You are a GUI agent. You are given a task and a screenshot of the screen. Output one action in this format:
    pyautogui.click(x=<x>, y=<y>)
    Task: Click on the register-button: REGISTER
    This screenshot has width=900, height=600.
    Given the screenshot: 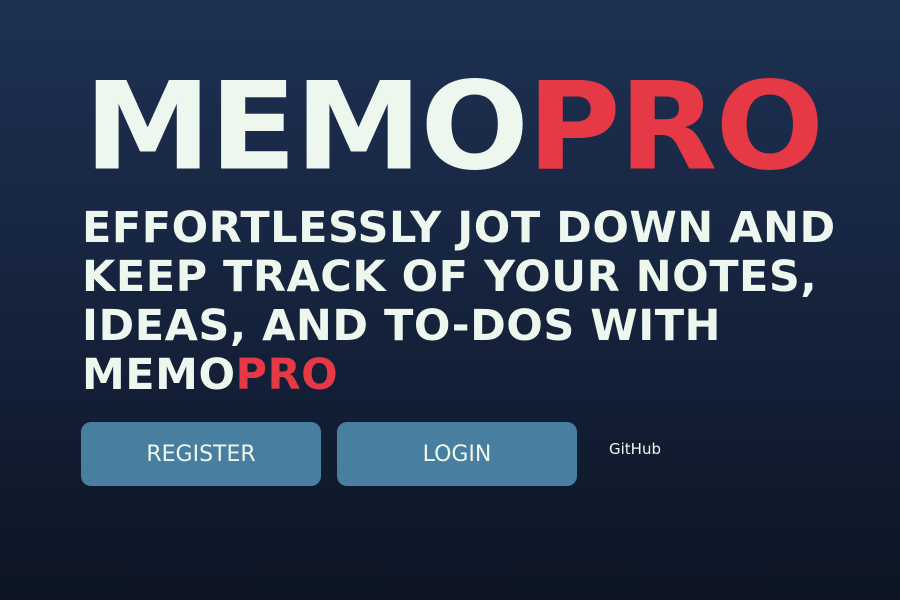 What is the action you would take?
    pyautogui.click(x=201, y=454)
    